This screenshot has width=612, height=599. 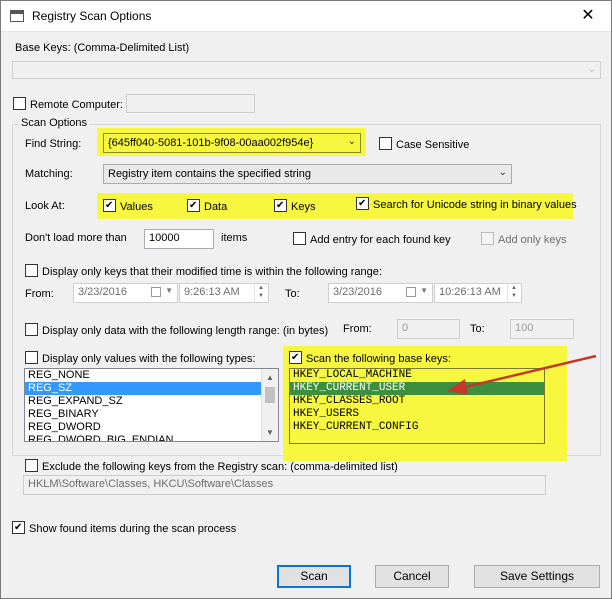 I want to click on max-items-input: 10000, so click(x=179, y=239).